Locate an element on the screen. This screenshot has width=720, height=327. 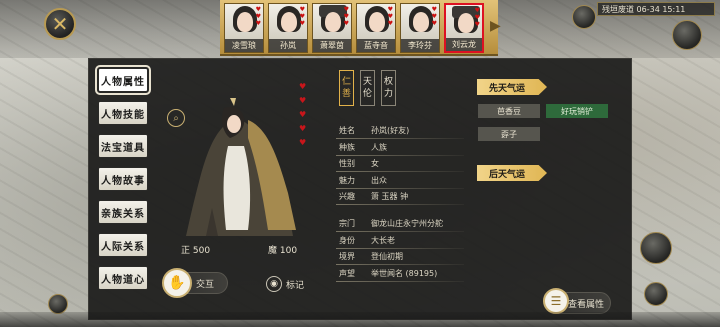
acquired-fate-title: 后天气运 is located at coordinates (512, 173).